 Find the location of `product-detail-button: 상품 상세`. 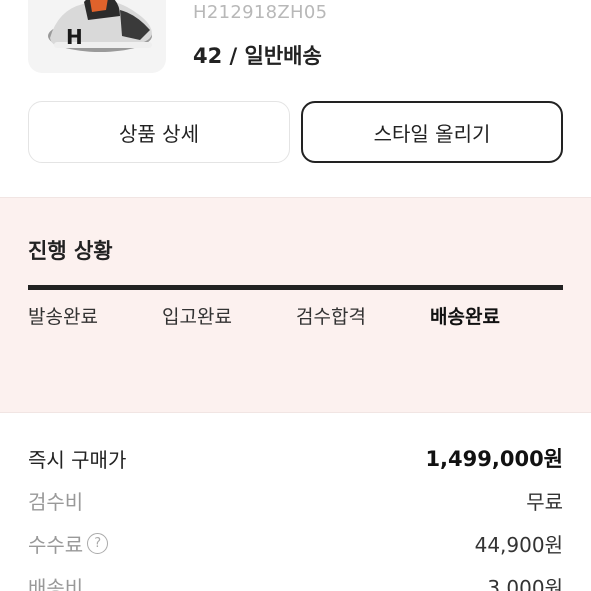

product-detail-button: 상품 상세 is located at coordinates (159, 132).